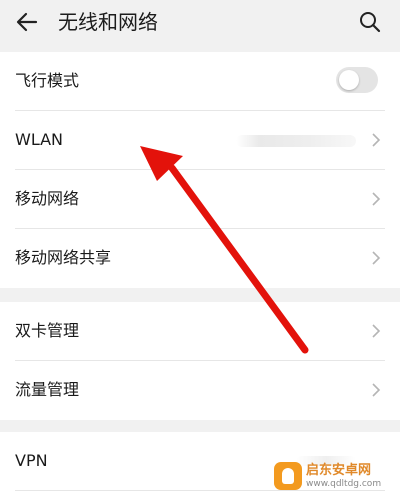  Describe the element at coordinates (339, 470) in the screenshot. I see `watermark-name: 启东安卓网` at that location.